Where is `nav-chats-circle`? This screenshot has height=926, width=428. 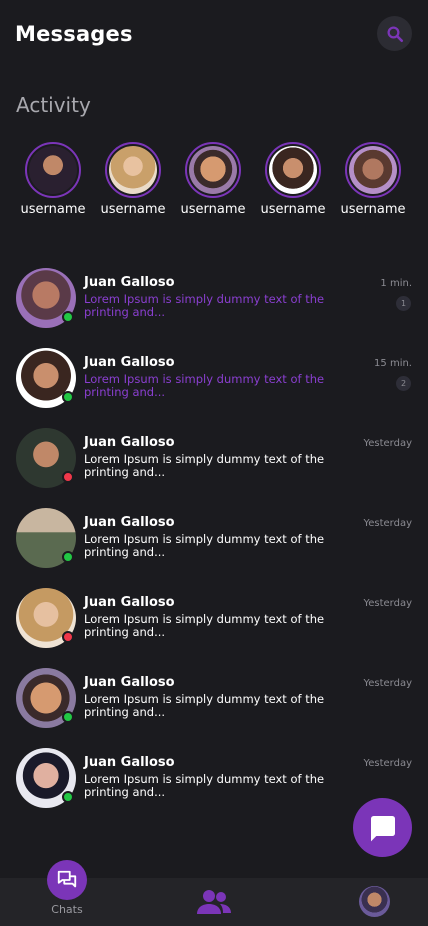
nav-chats-circle is located at coordinates (67, 880).